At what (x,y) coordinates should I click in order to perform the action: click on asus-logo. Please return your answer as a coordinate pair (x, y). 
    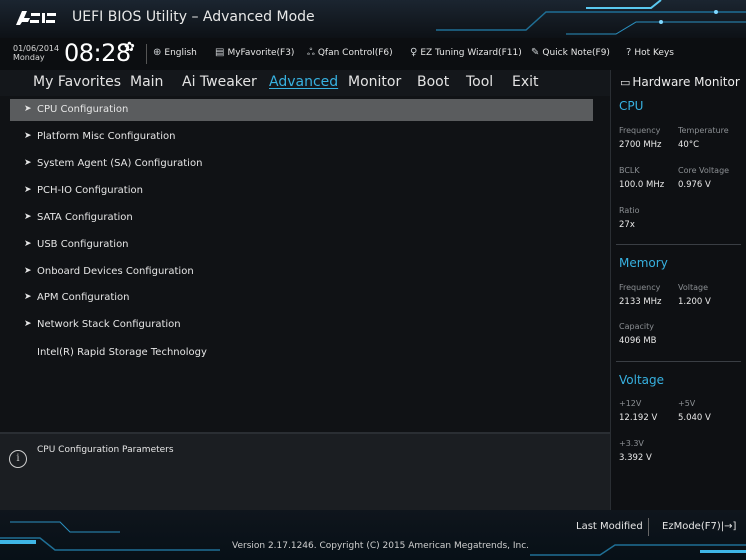
    Looking at the image, I should click on (36, 18).